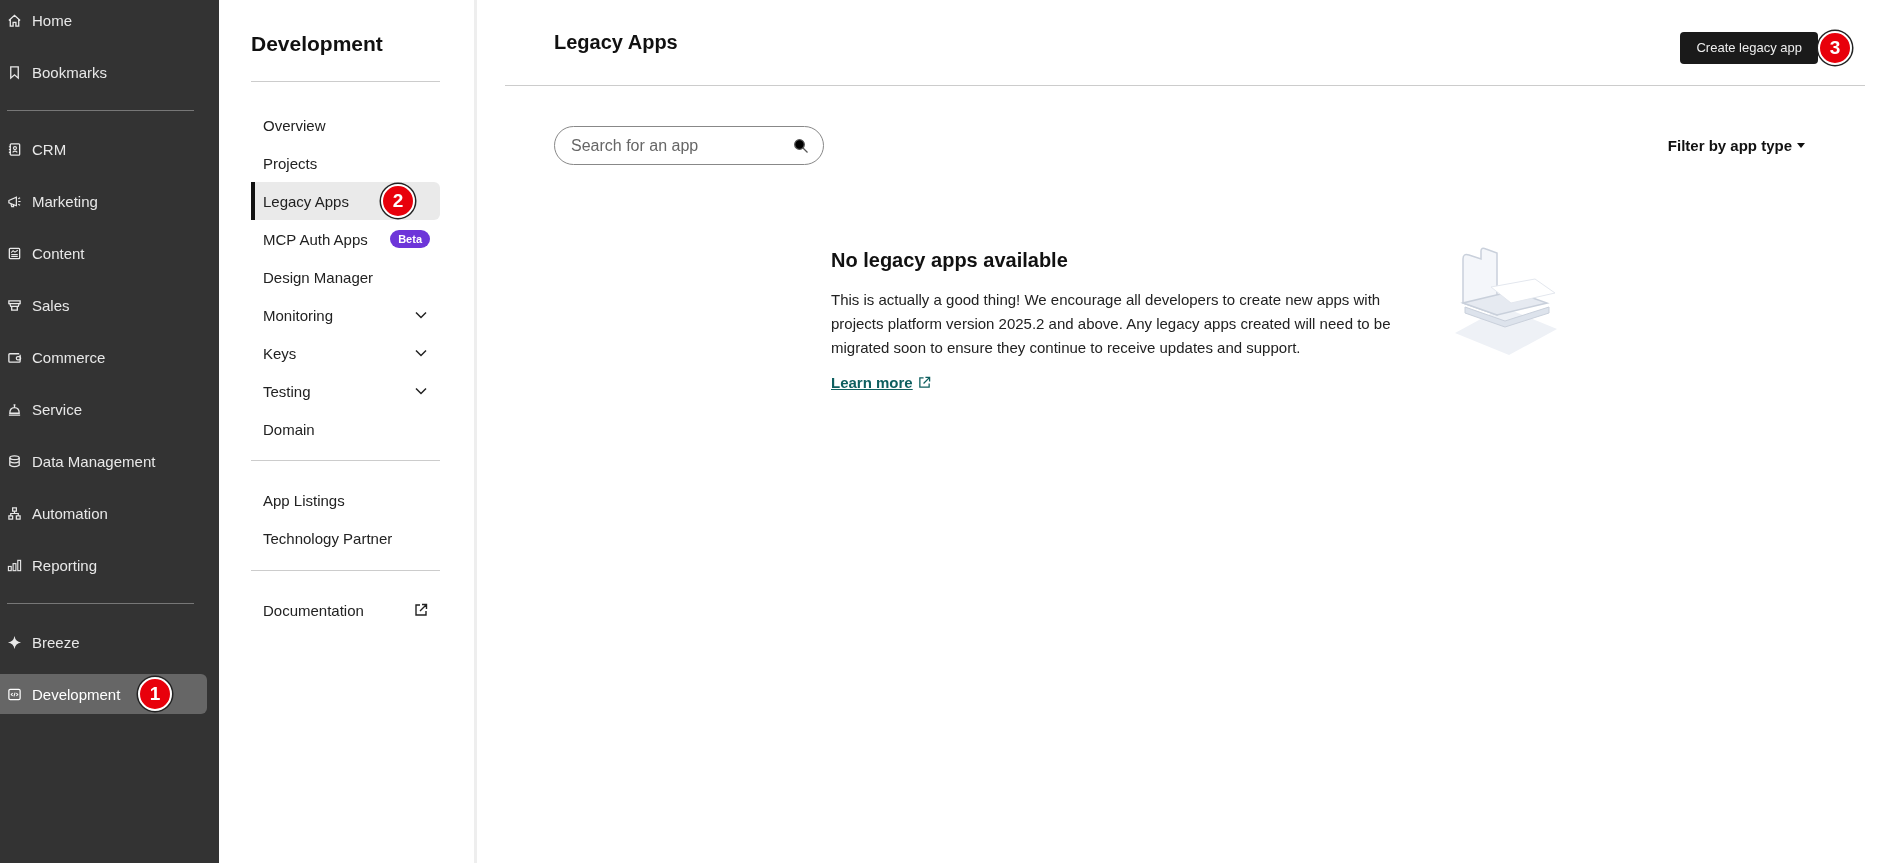 Image resolution: width=1877 pixels, height=863 pixels. I want to click on nav-item: App Listings, so click(345, 500).